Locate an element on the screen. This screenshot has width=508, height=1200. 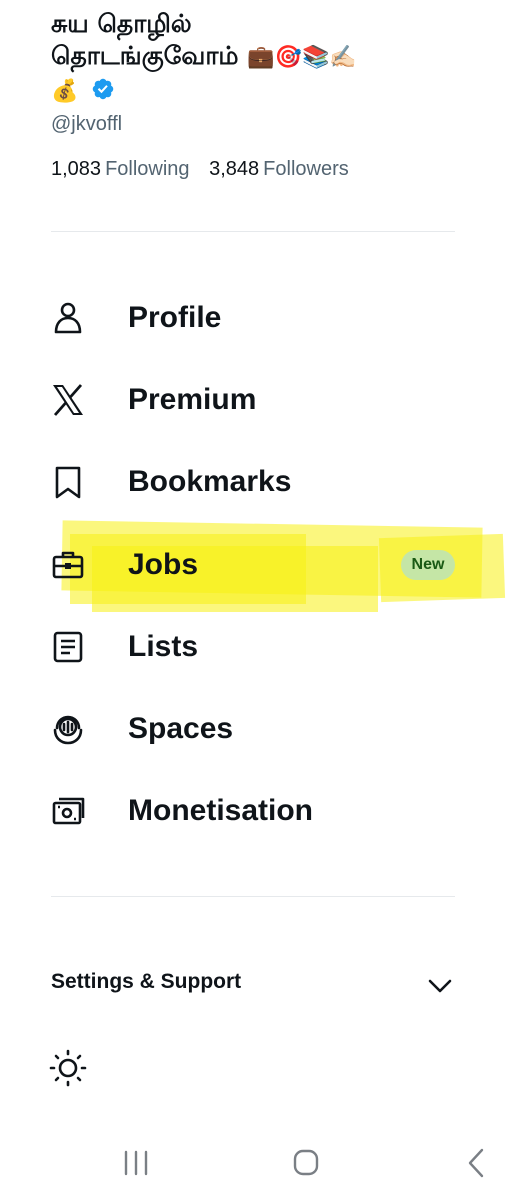
profile-header: சுய தொழில் தொடங்குவோம் 💼🎯📚✍🏻 💰 @jkvoffl is located at coordinates (261, 72).